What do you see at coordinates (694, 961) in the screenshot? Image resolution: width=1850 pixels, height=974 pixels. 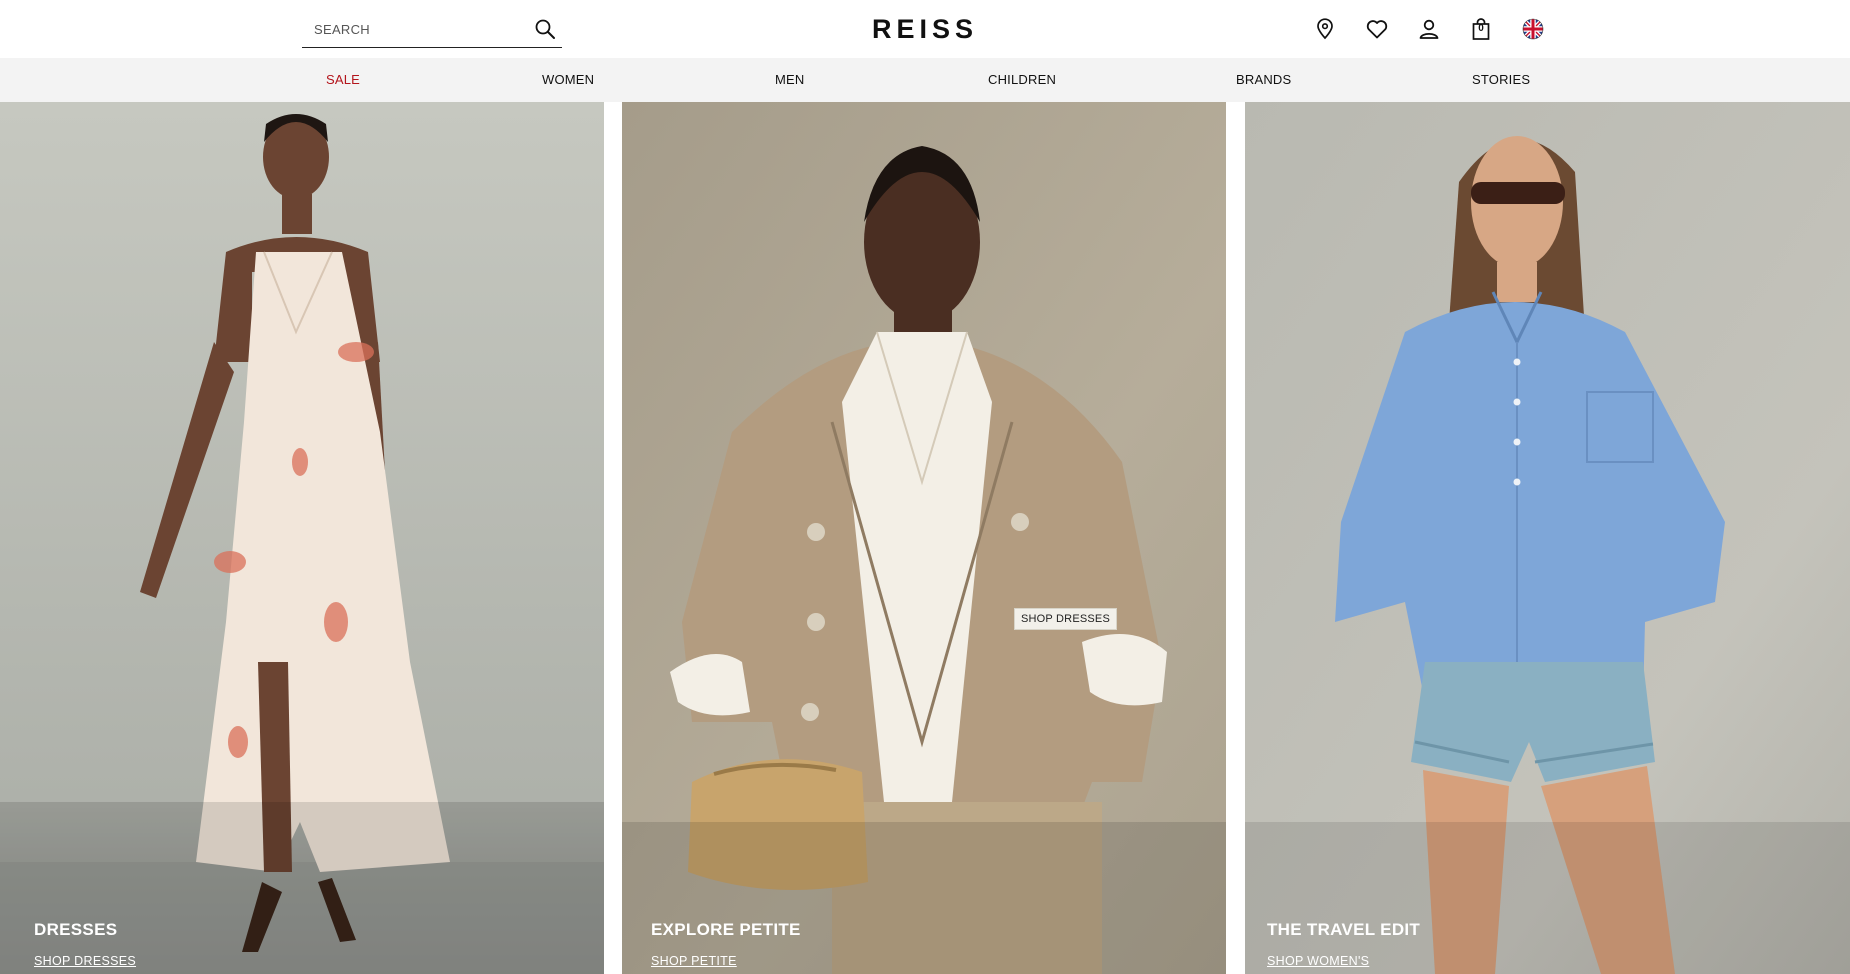 I see `shop-petite-link: SHOP PETITE` at bounding box center [694, 961].